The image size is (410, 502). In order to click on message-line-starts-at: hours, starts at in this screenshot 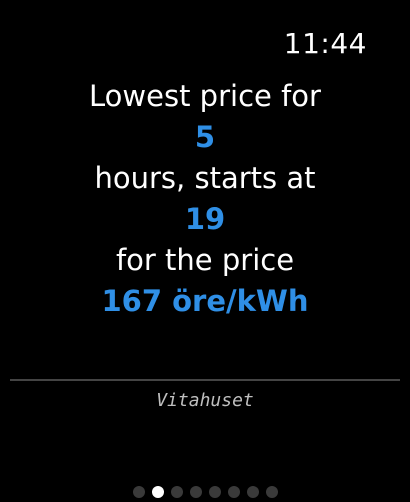, I will do `click(205, 178)`.